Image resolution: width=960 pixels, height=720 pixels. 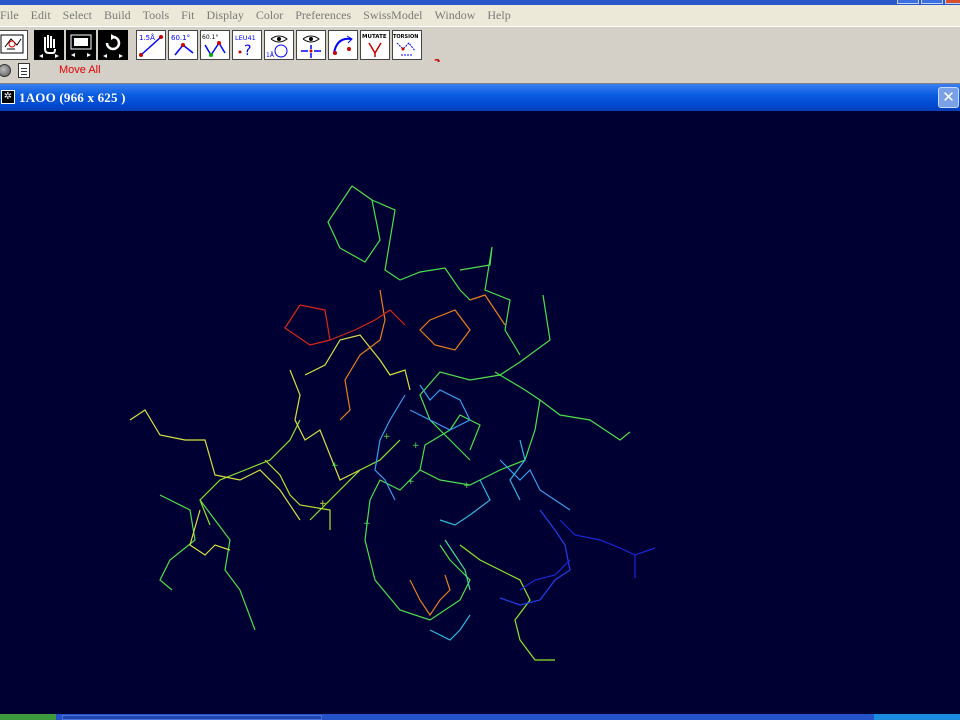 I want to click on eye-center-icon, so click(x=311, y=46).